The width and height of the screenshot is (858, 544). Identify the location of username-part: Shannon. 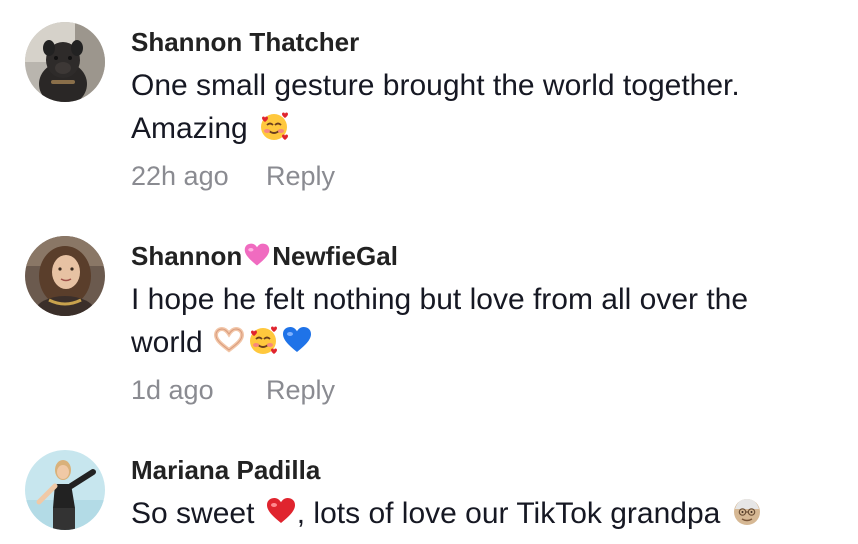
(187, 256).